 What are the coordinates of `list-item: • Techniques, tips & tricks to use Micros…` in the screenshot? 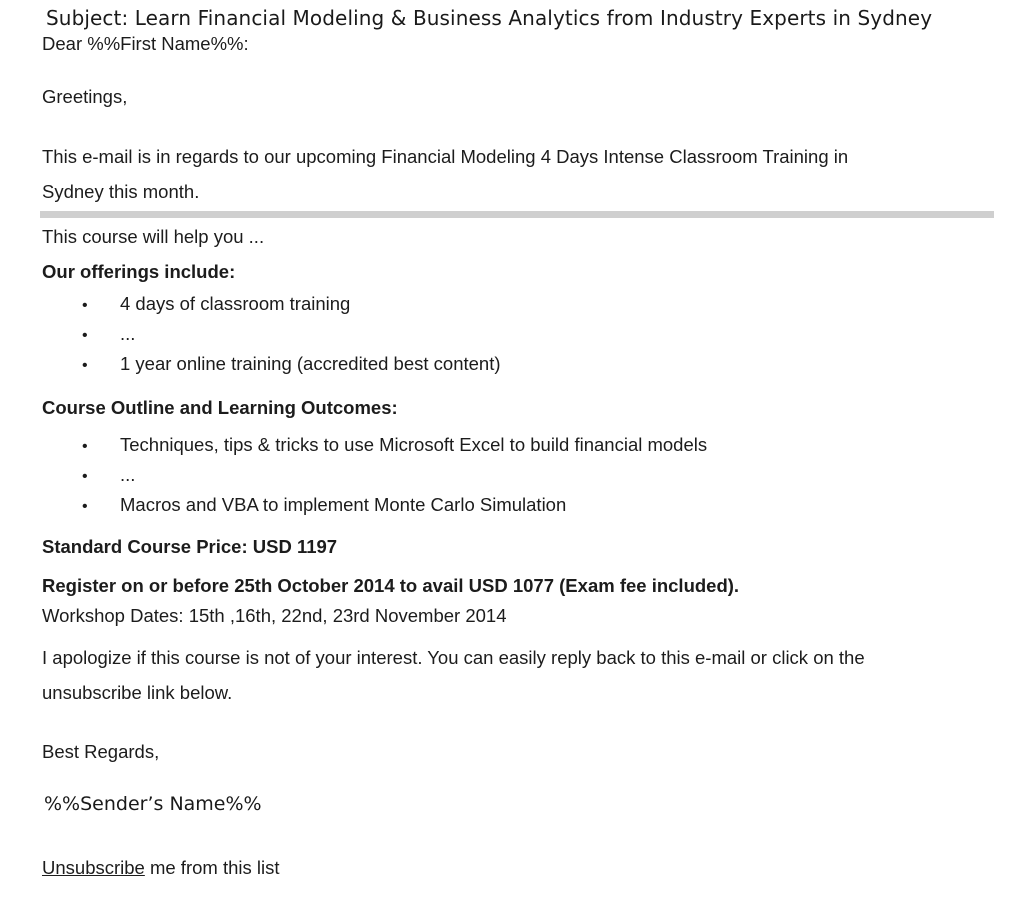 It's located at (394, 445).